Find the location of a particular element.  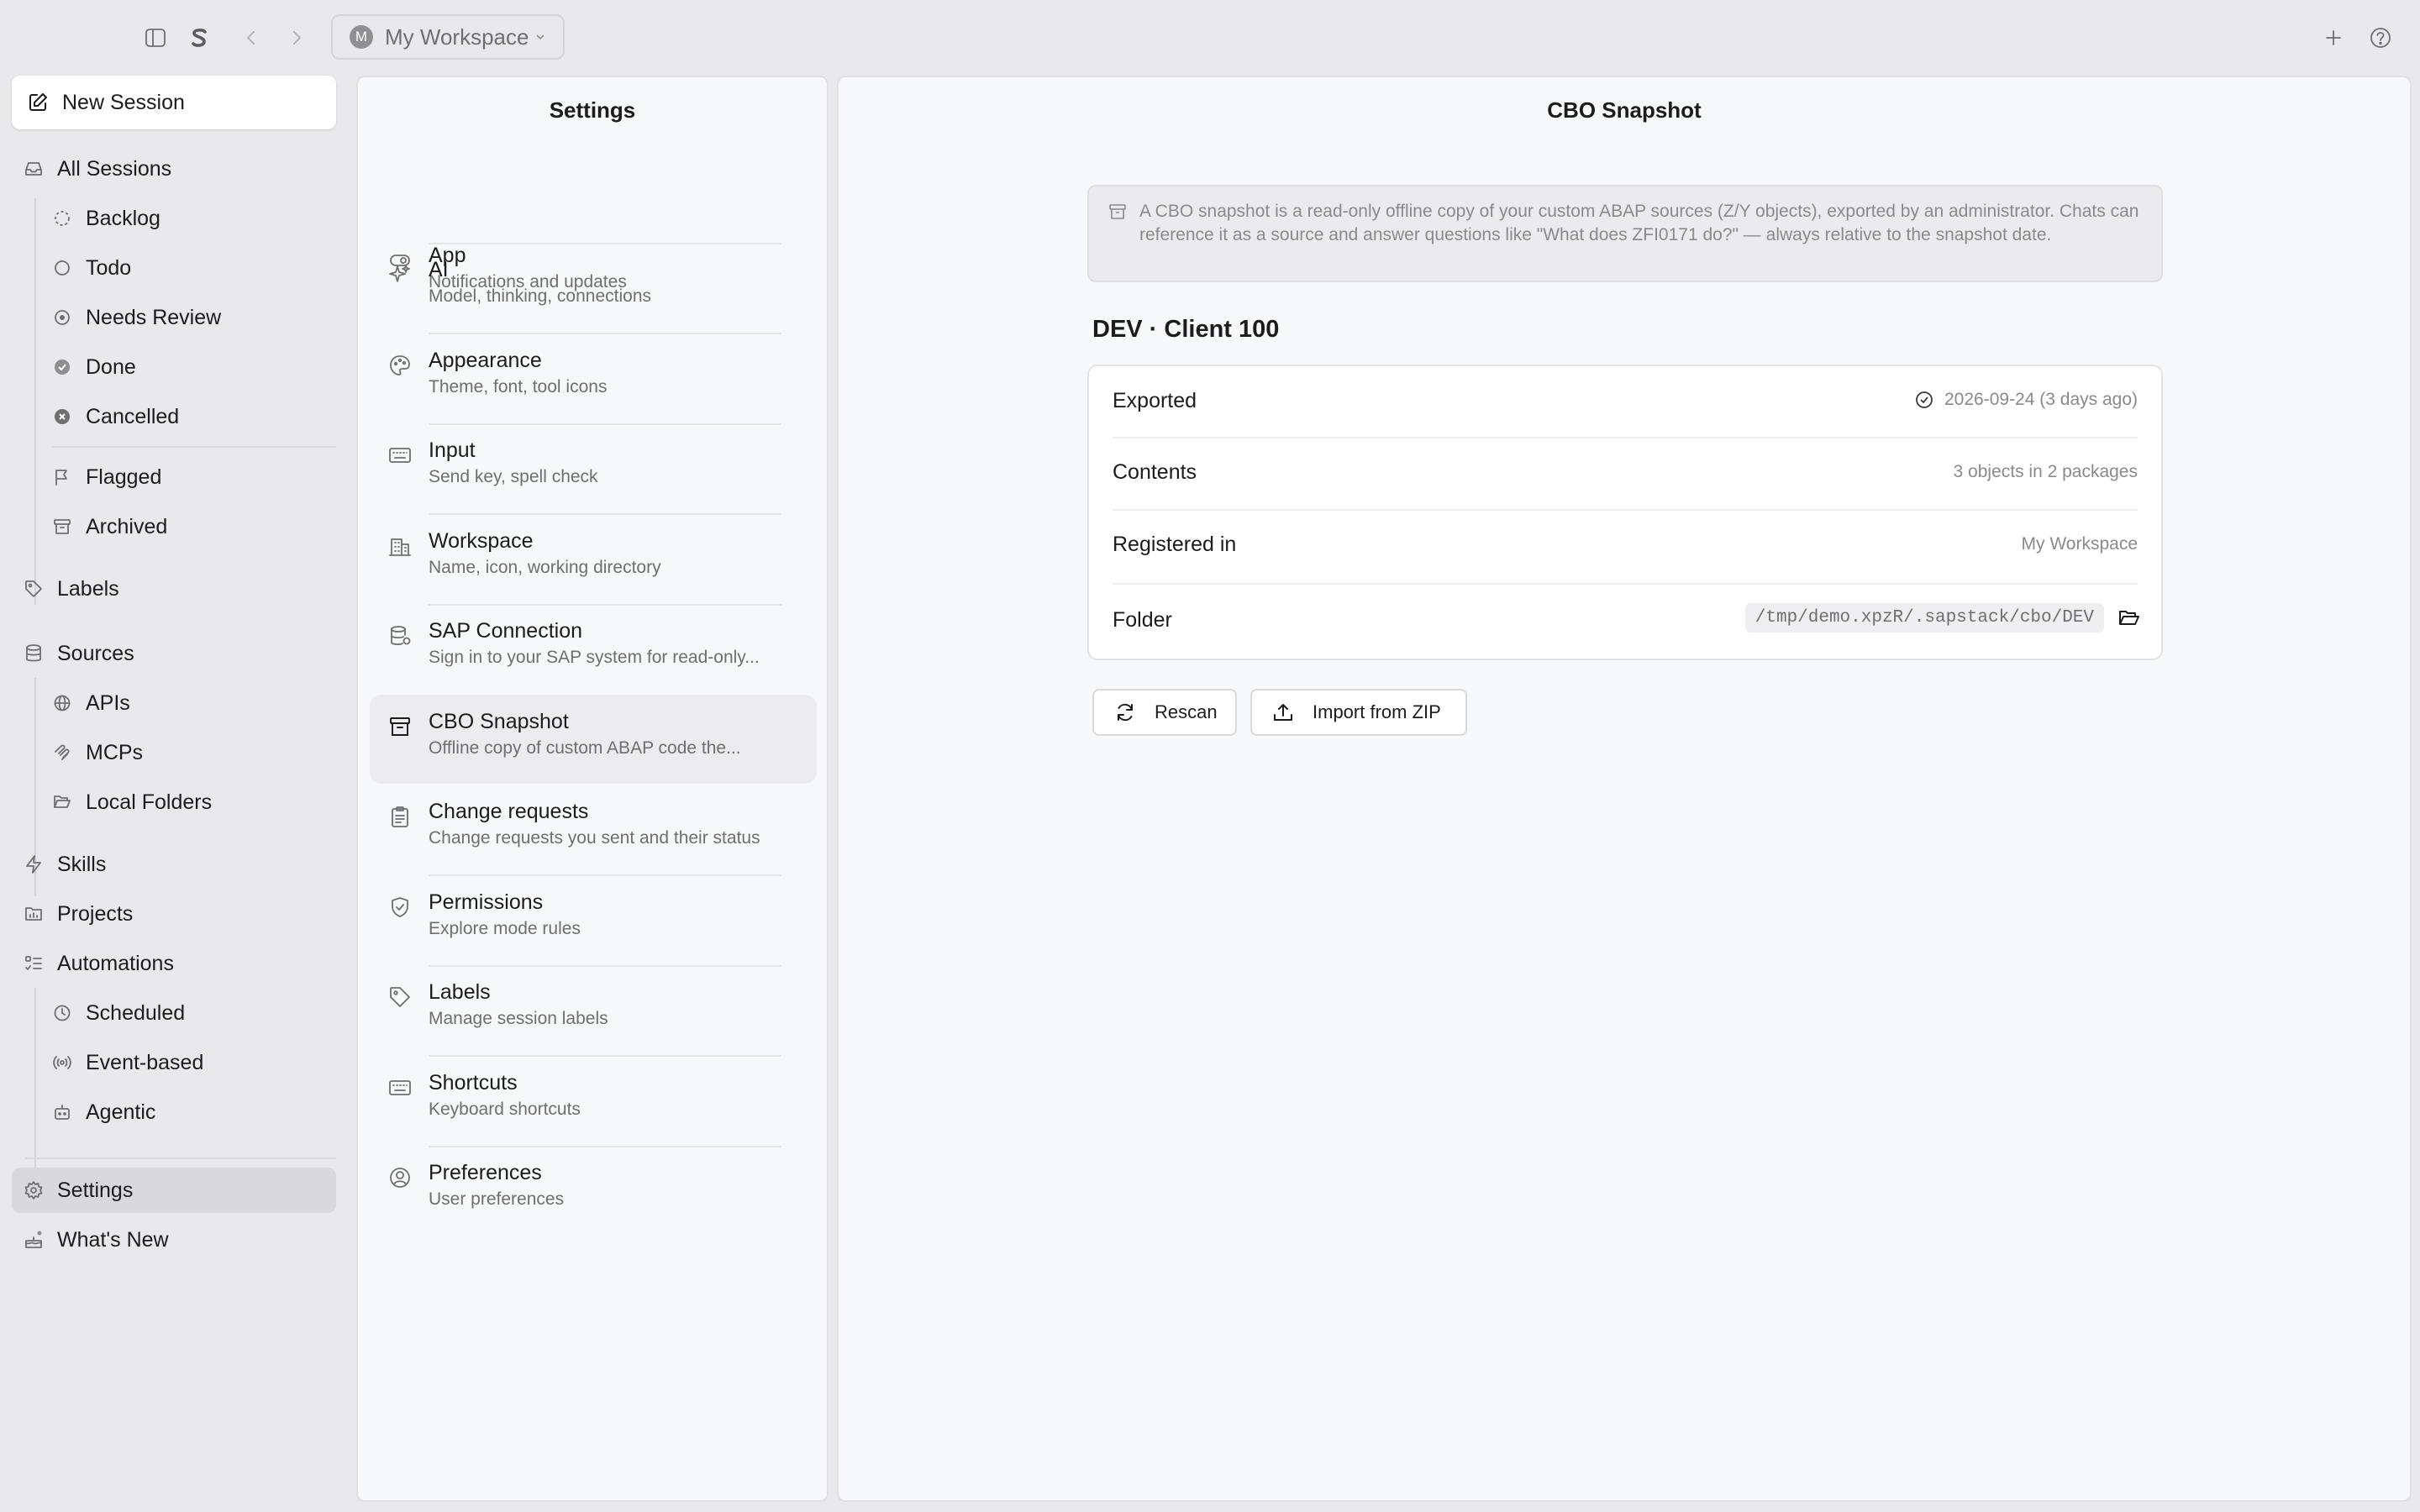

panel-title: Settings is located at coordinates (592, 110).